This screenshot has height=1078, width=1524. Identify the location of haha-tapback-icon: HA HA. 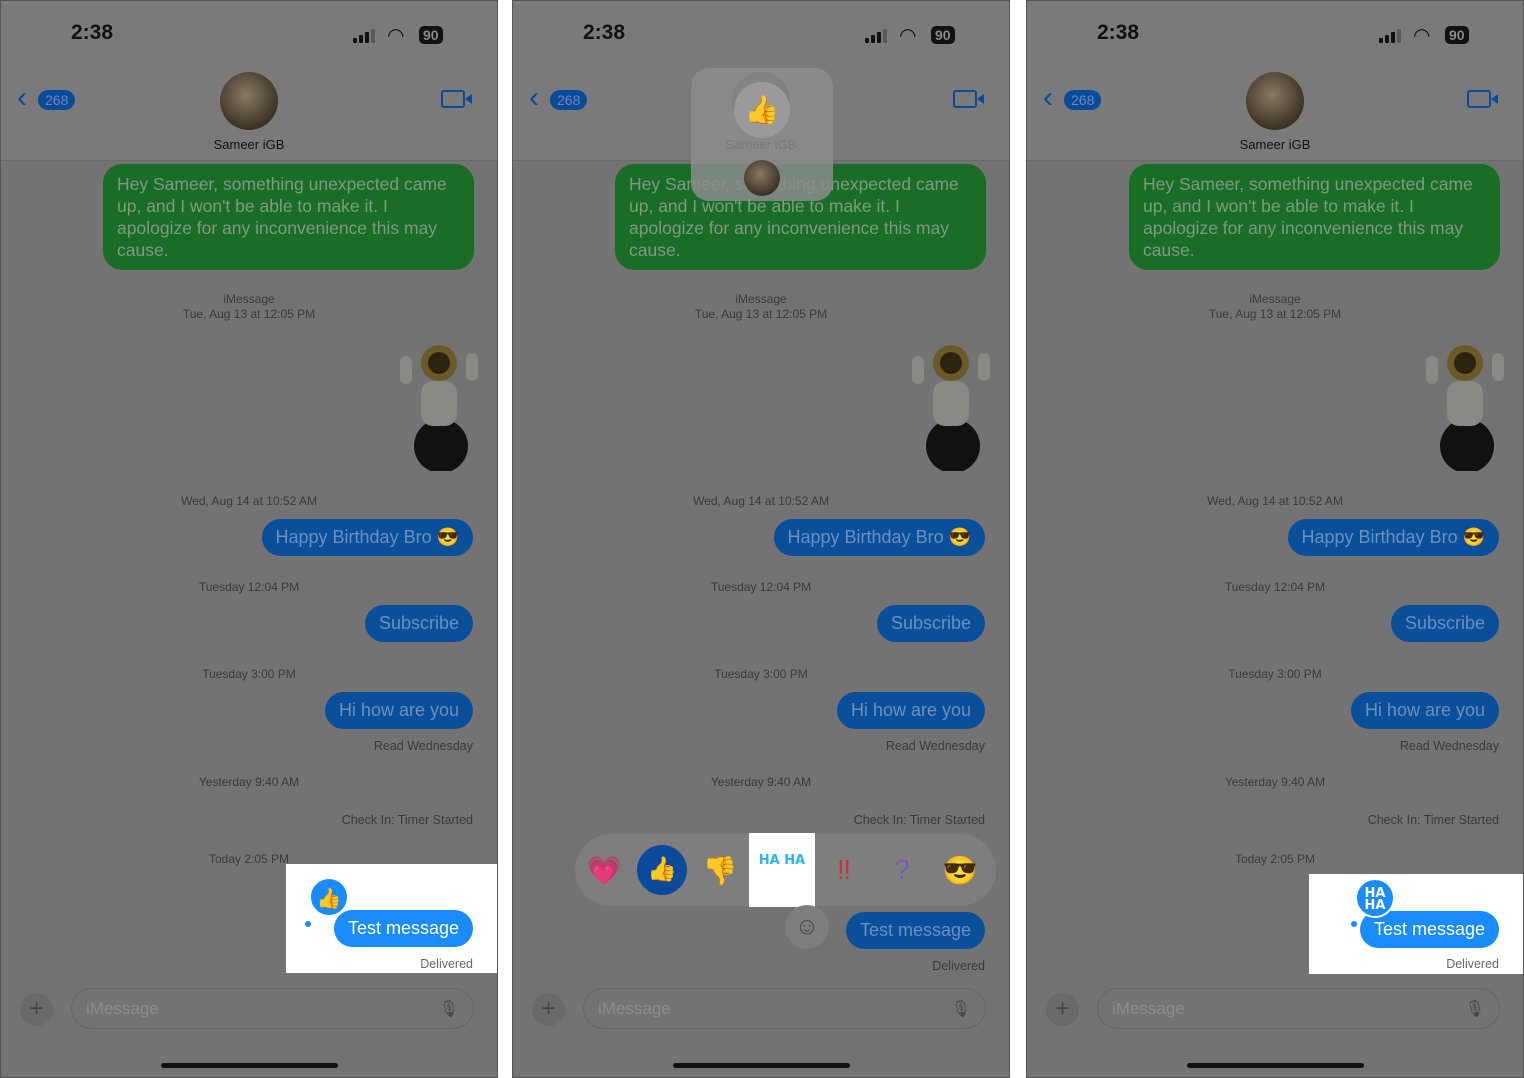
(1375, 898).